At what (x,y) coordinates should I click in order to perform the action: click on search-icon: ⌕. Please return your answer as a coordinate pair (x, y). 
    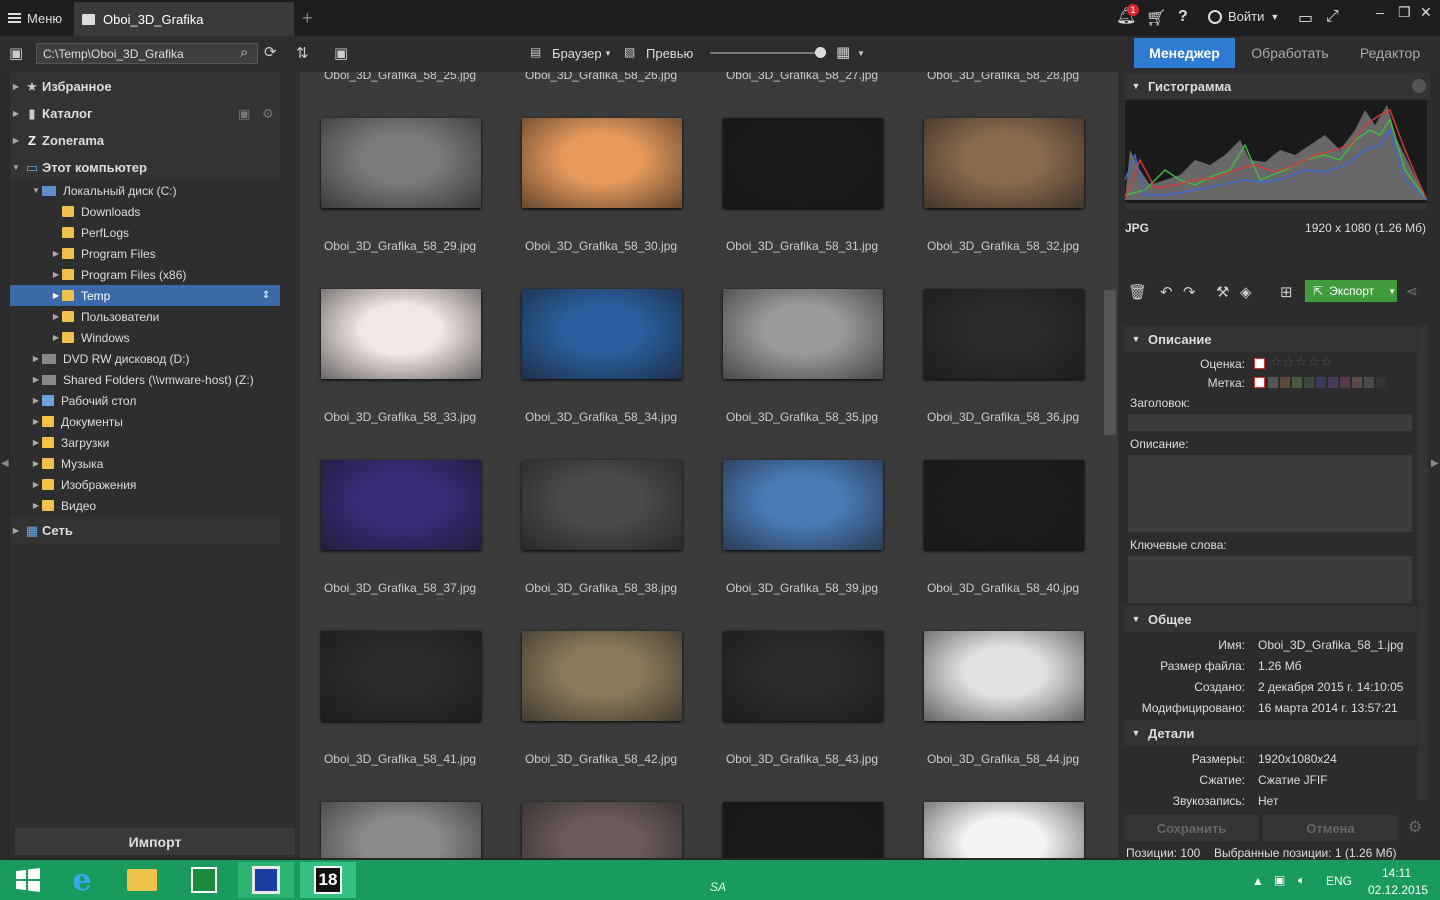
    Looking at the image, I should click on (244, 52).